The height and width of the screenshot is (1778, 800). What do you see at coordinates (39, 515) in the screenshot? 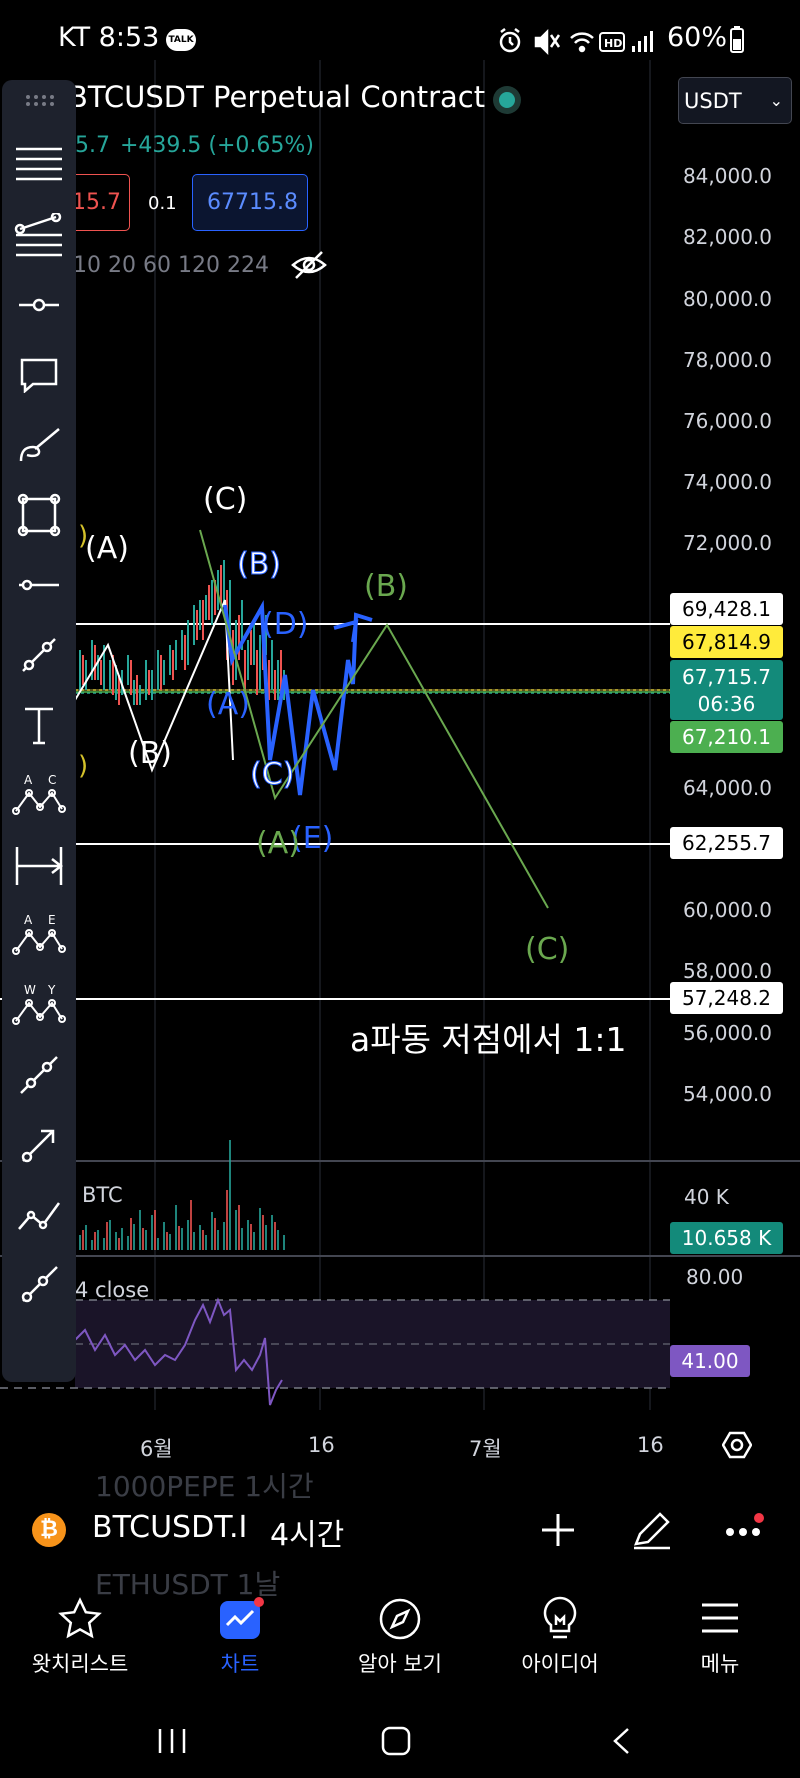
I see `rectangle-icon` at bounding box center [39, 515].